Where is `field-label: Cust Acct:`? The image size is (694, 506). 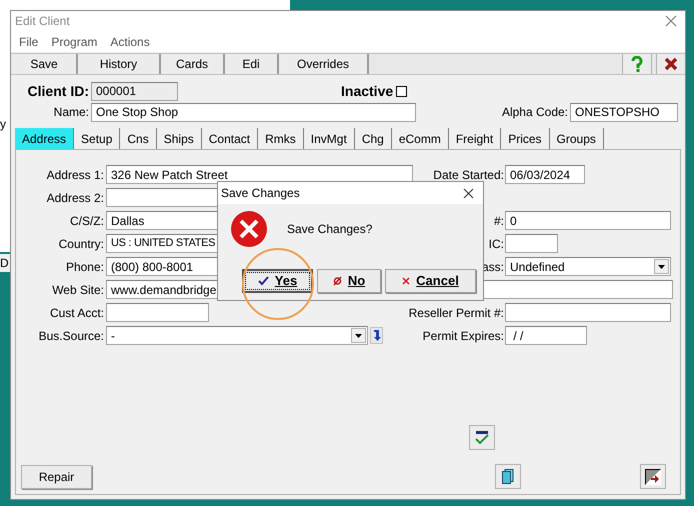
field-label: Cust Acct: is located at coordinates (76, 313).